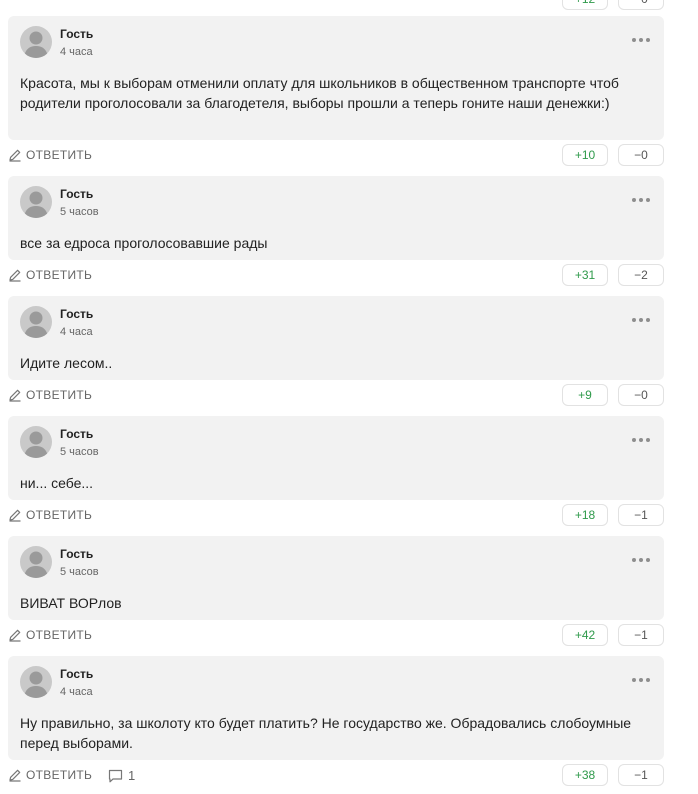 This screenshot has width=698, height=794. Describe the element at coordinates (144, 243) in the screenshot. I see `comment-text: все за едроса проголосовавшие рады` at that location.